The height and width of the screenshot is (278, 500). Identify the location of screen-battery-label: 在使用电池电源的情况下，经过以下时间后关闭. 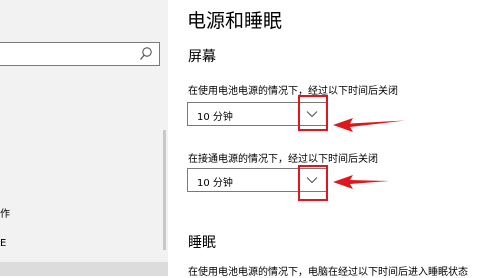
(293, 91).